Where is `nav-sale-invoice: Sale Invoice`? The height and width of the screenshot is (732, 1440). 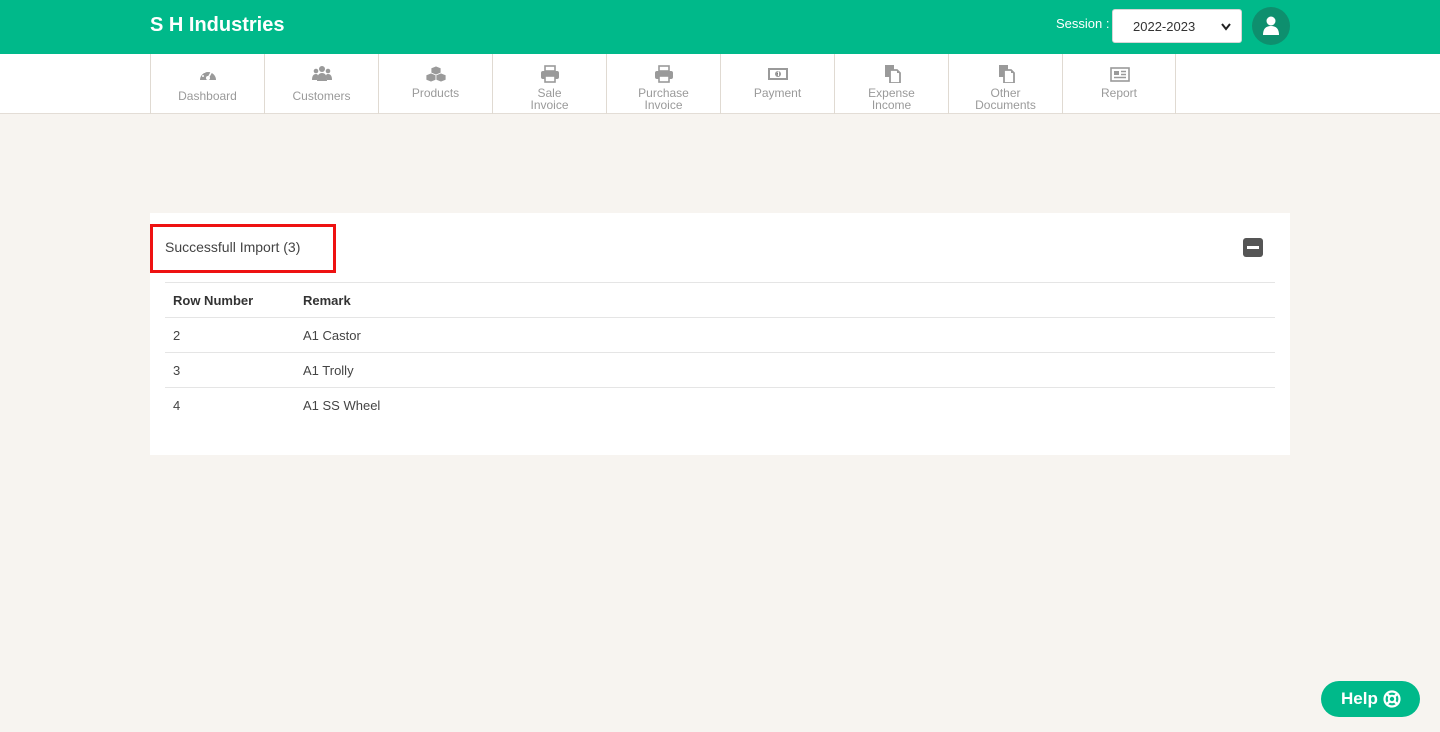
nav-sale-invoice: Sale Invoice is located at coordinates (549, 84).